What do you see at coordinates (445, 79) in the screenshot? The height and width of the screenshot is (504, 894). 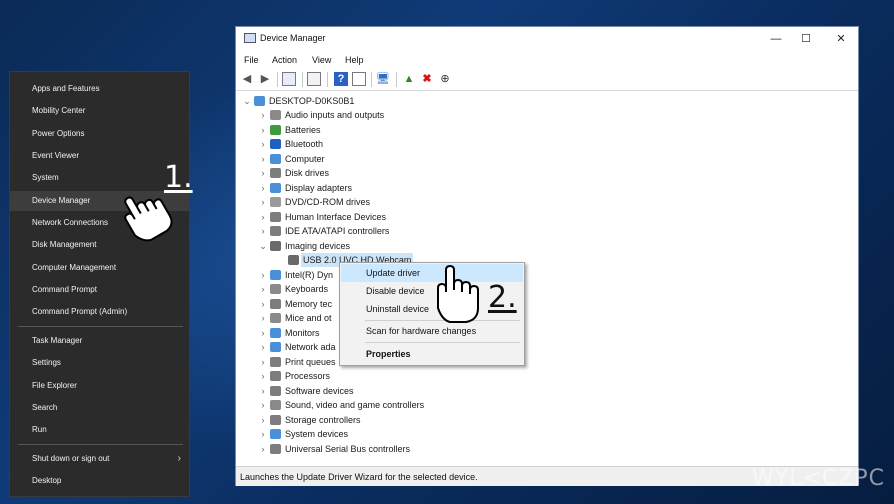 I see `disable-device-icon: ⊕` at bounding box center [445, 79].